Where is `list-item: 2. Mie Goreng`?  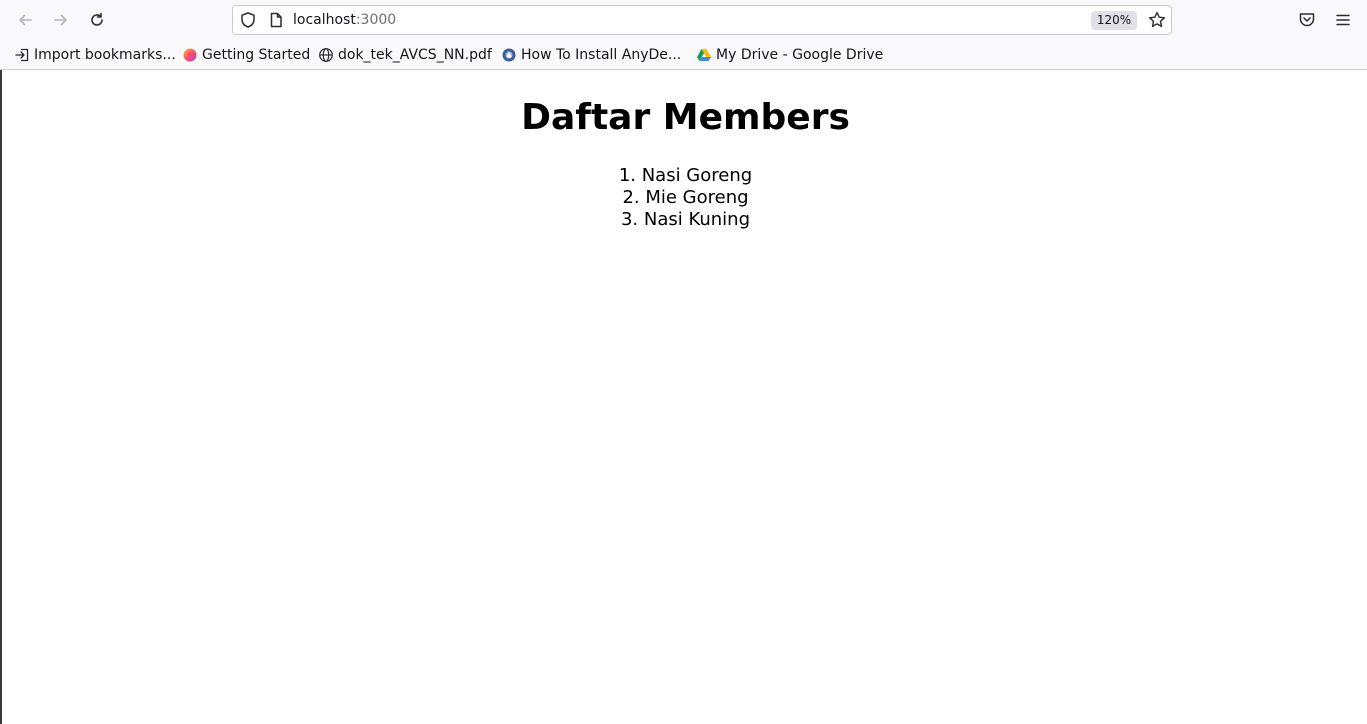
list-item: 2. Mie Goreng is located at coordinates (685, 197).